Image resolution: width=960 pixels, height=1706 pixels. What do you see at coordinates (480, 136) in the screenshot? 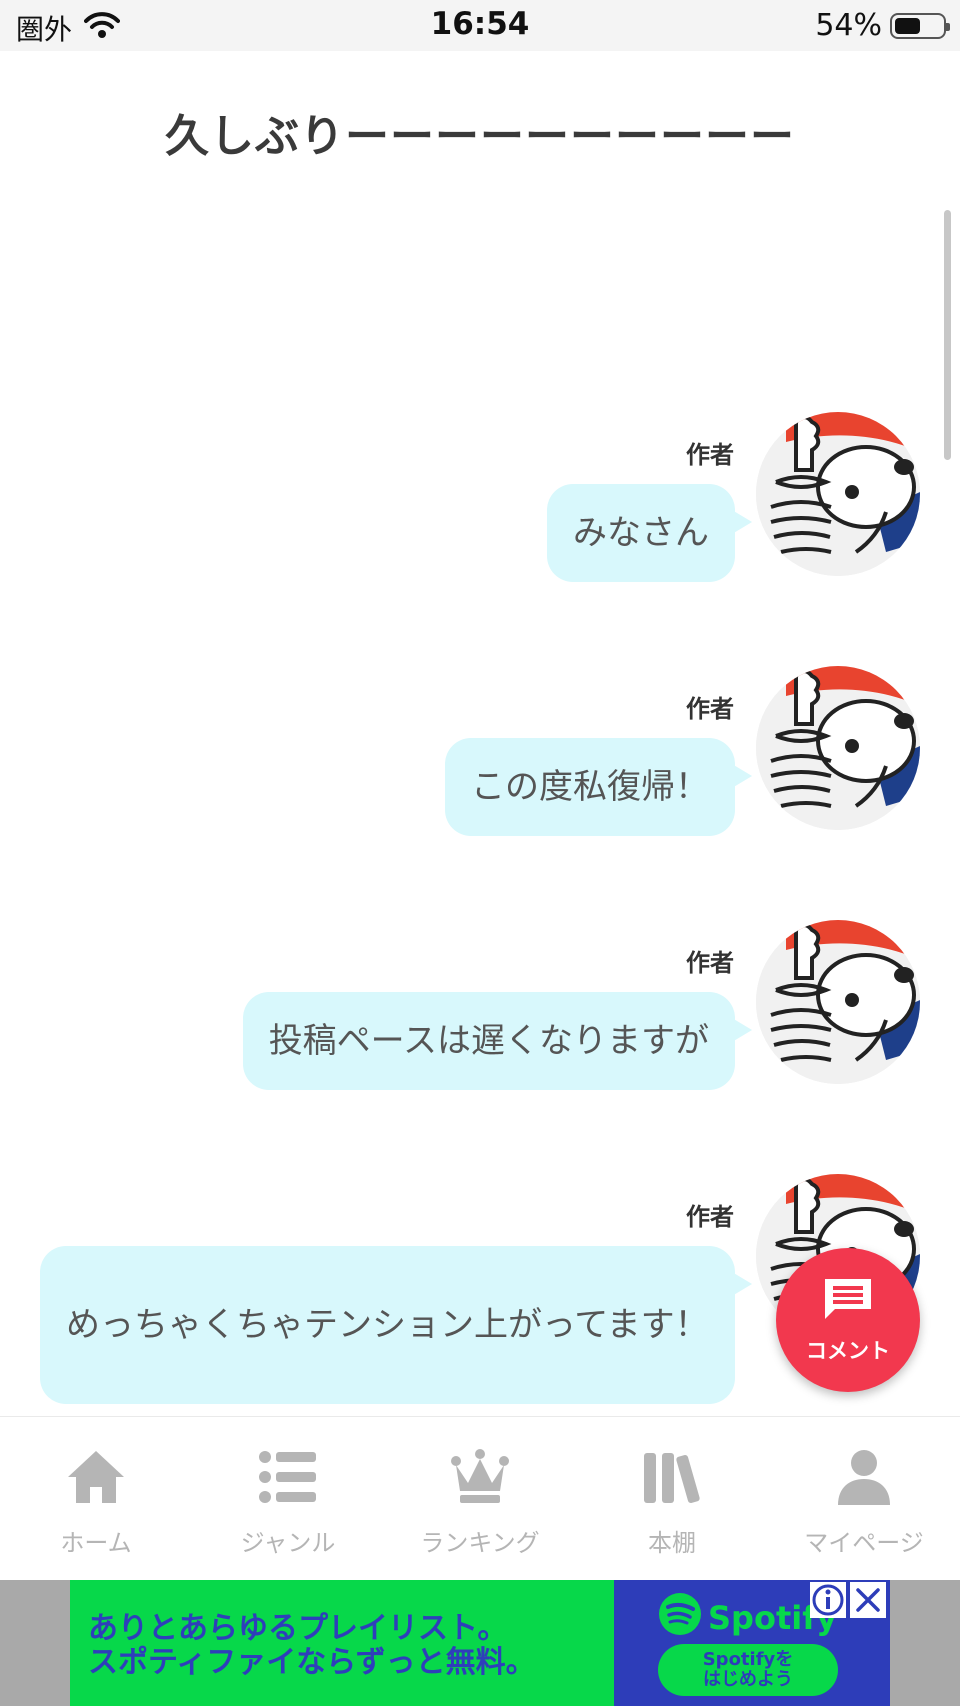
I see `story-title: 久しぶりーーーーーーーーーー` at bounding box center [480, 136].